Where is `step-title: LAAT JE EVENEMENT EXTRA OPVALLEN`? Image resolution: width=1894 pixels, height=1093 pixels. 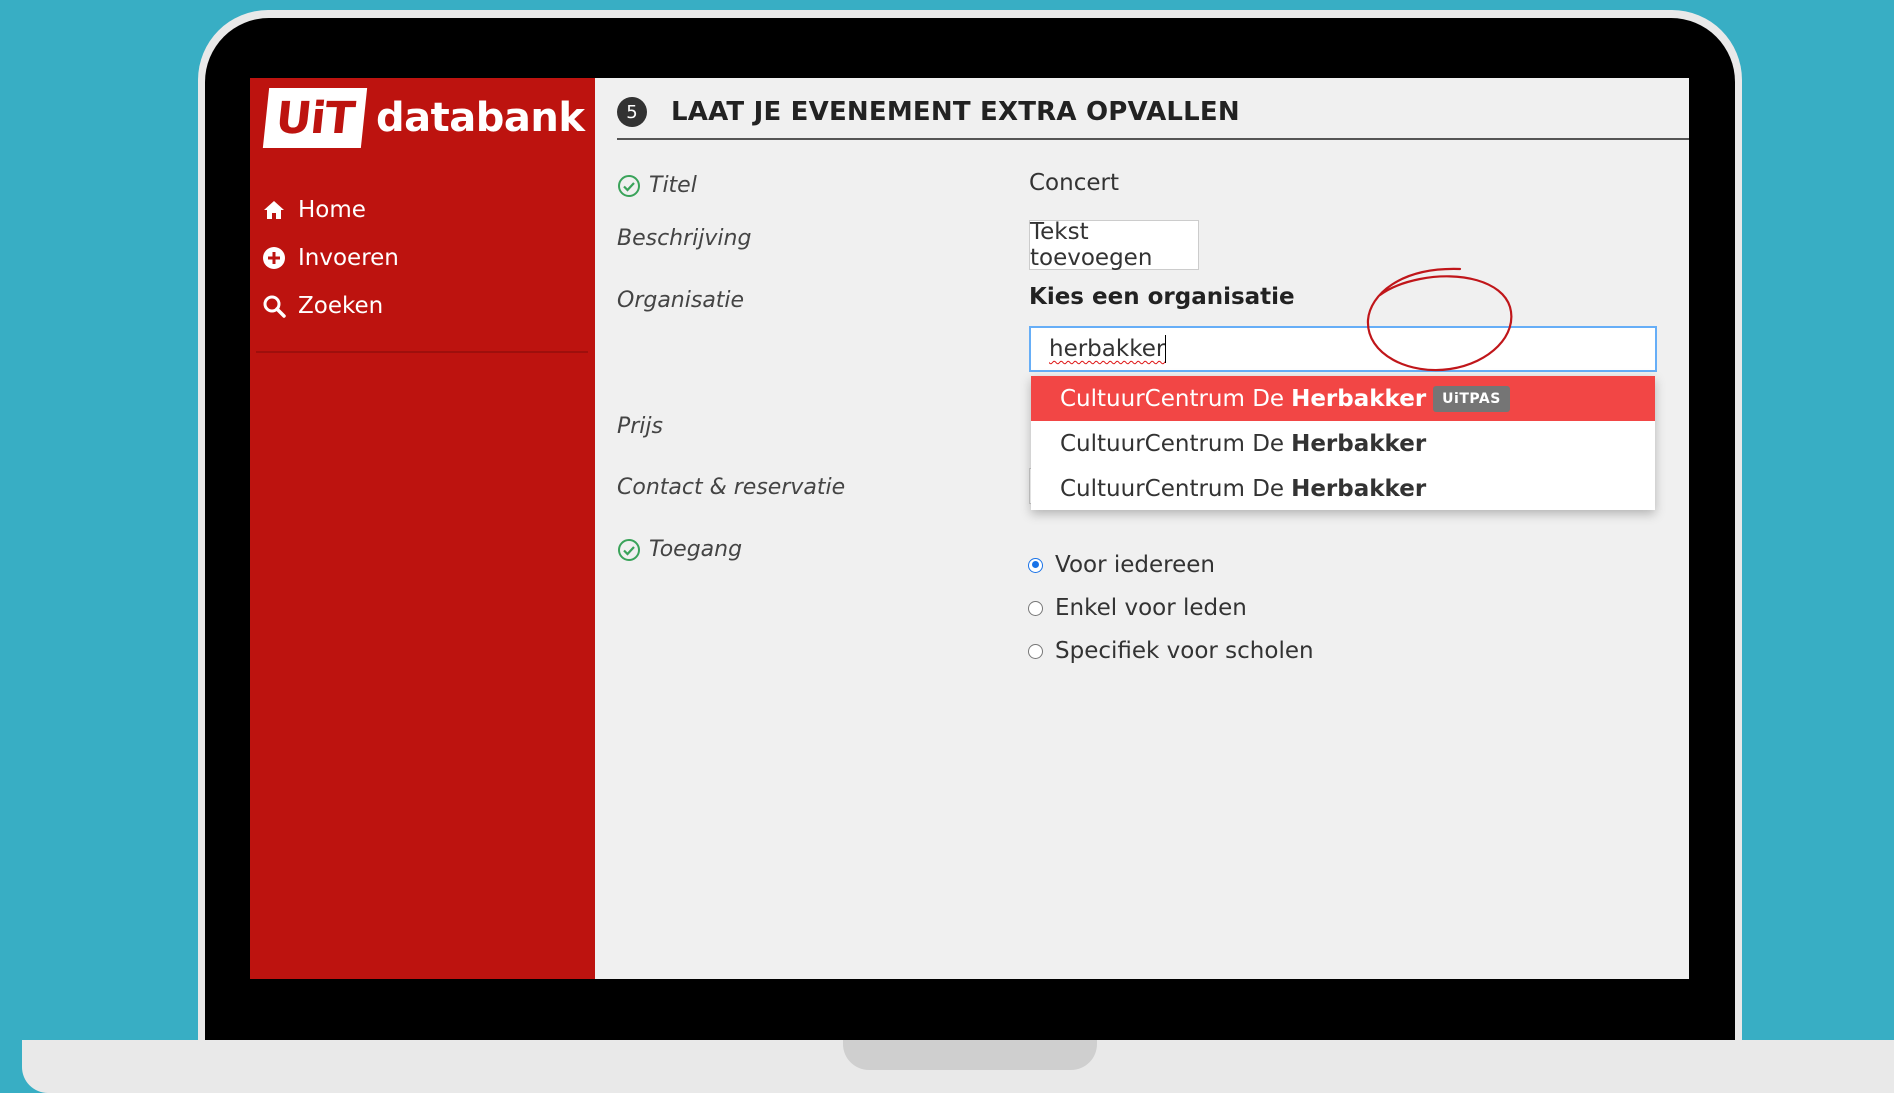
step-title: LAAT JE EVENEMENT EXTRA OPVALLEN is located at coordinates (955, 112).